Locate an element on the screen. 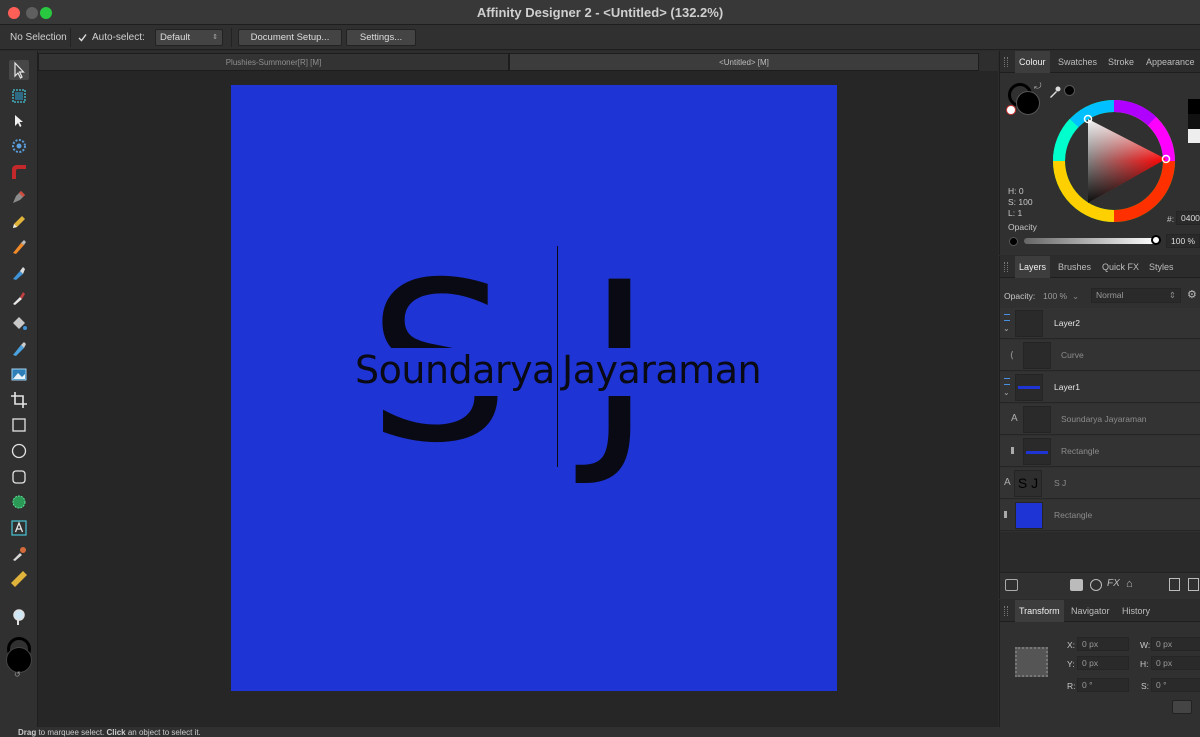 The width and height of the screenshot is (1200, 737). color-picker-tool is located at coordinates (19, 298).